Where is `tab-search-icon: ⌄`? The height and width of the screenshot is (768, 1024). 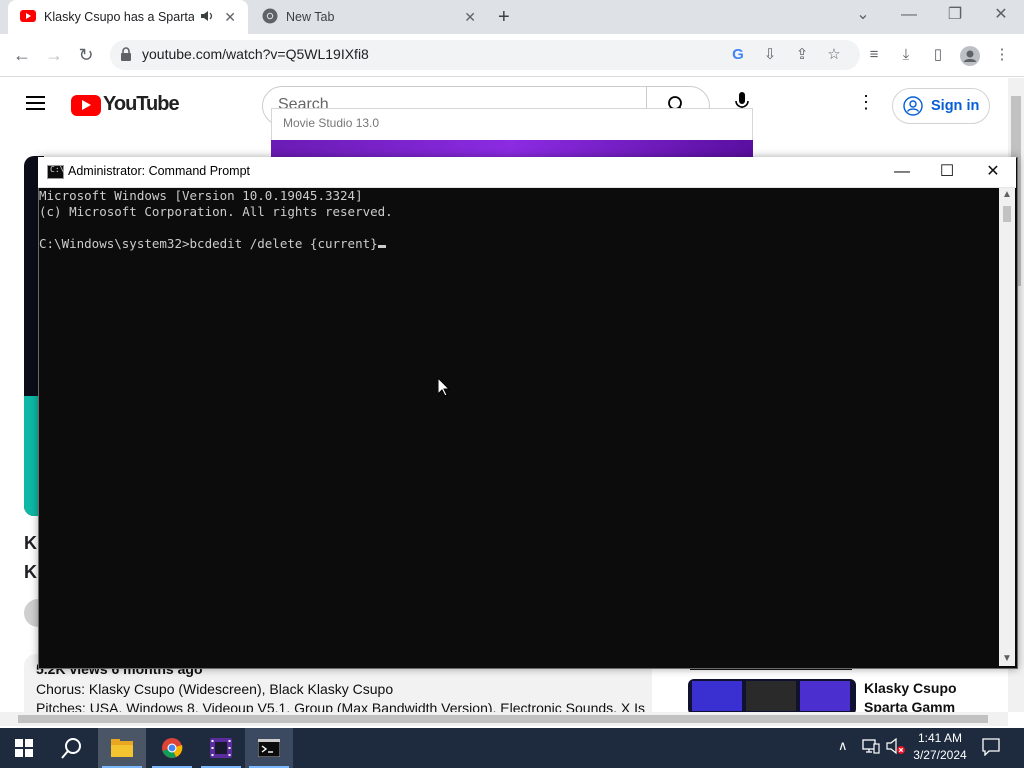 tab-search-icon: ⌄ is located at coordinates (863, 15).